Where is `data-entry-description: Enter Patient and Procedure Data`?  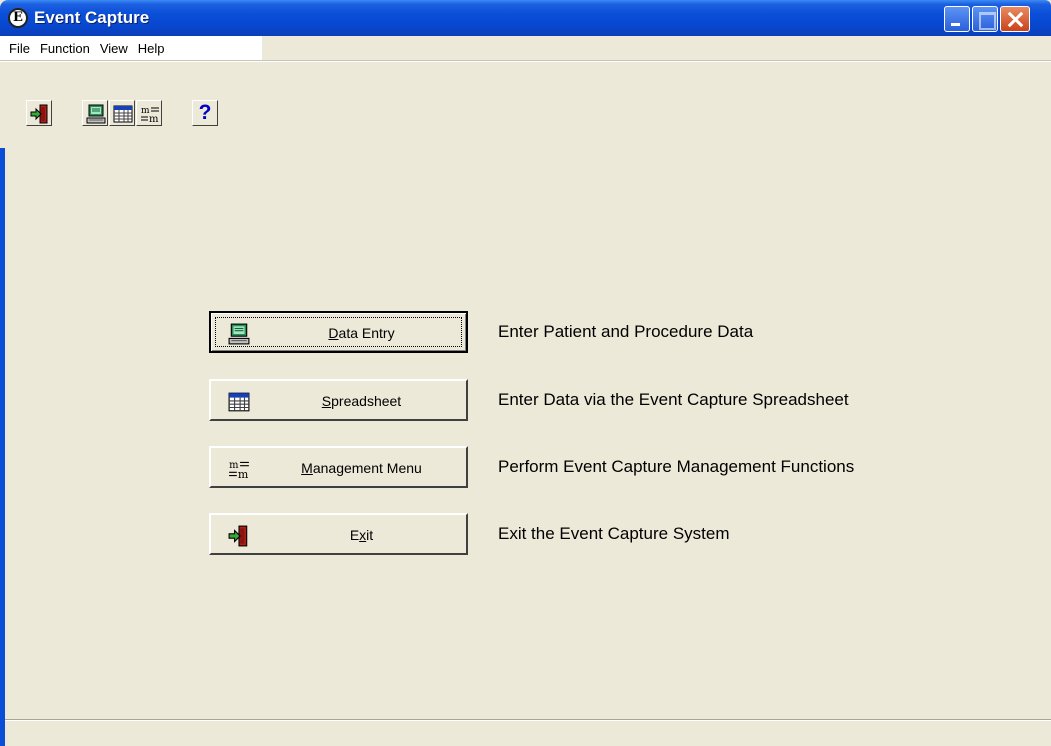
data-entry-description: Enter Patient and Procedure Data is located at coordinates (626, 331).